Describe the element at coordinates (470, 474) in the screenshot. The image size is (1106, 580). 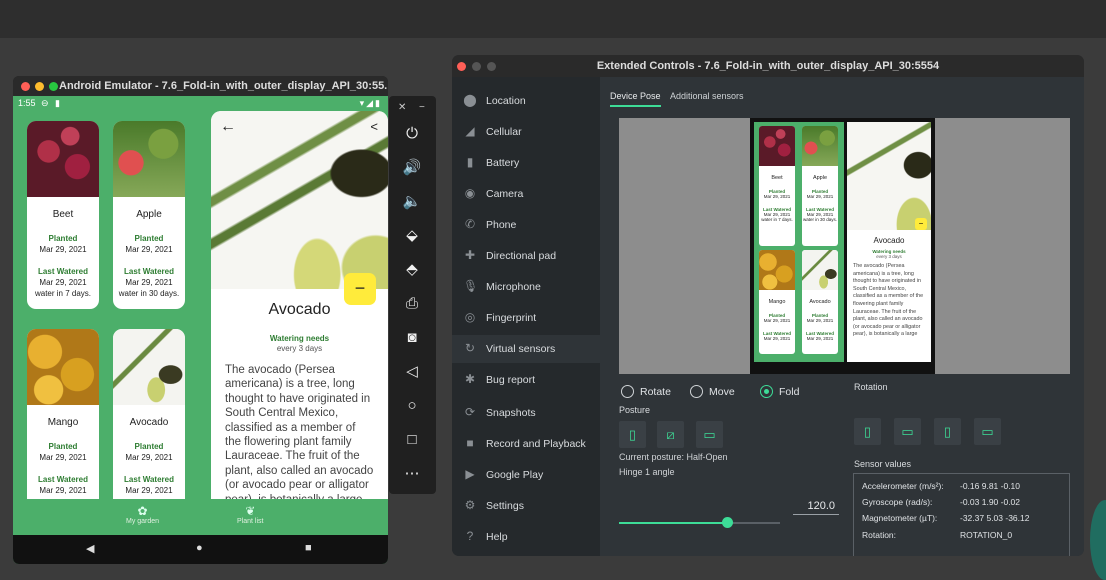
I see `play-icon: ▶` at that location.